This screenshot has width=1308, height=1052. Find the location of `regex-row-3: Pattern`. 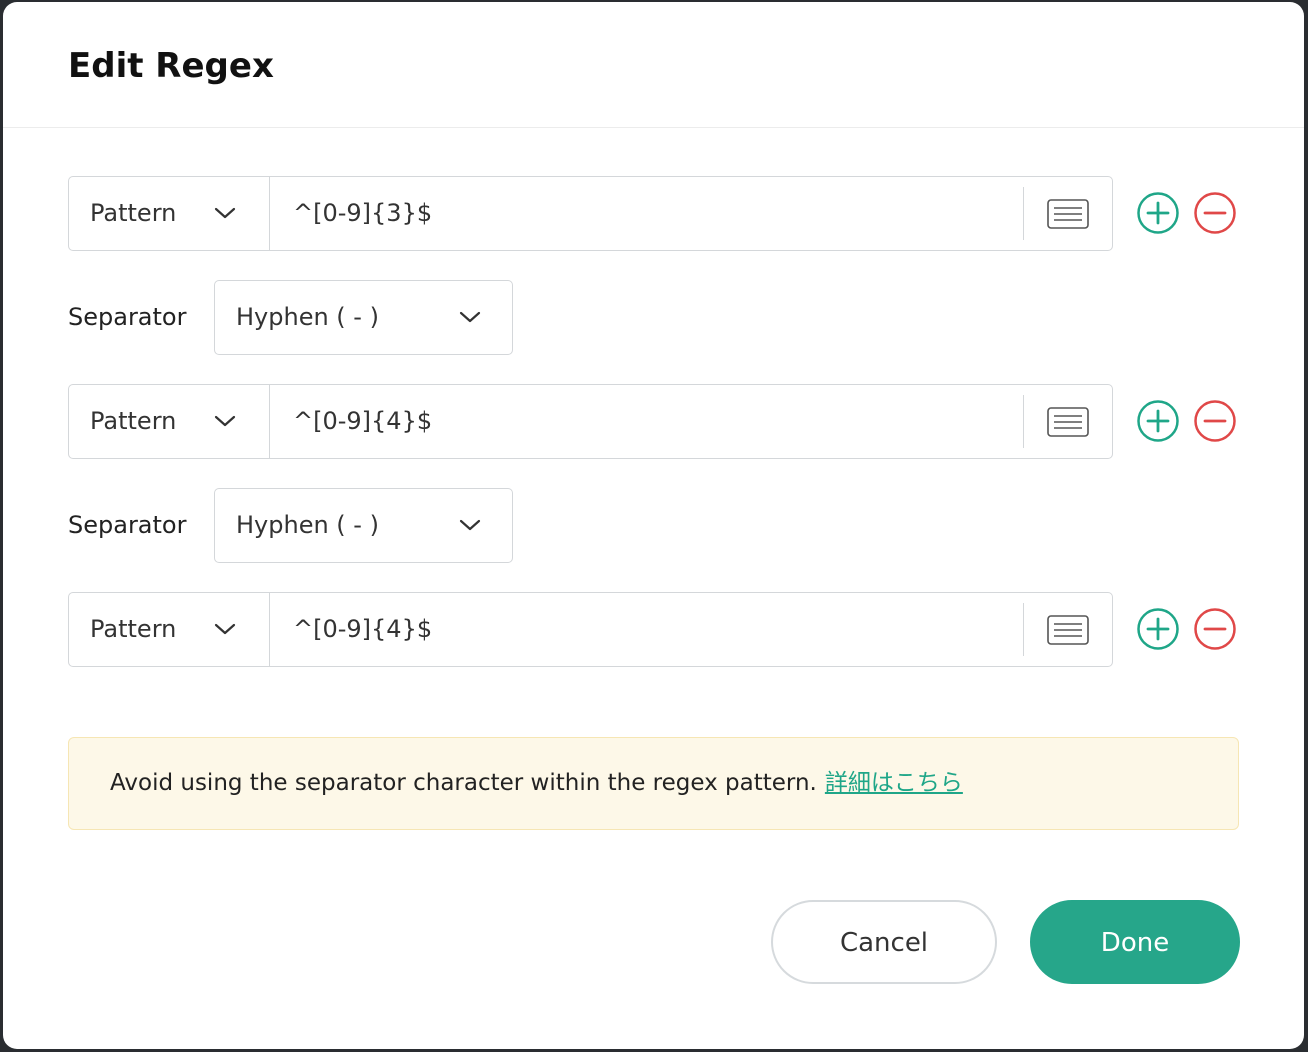

regex-row-3: Pattern is located at coordinates (652, 629).